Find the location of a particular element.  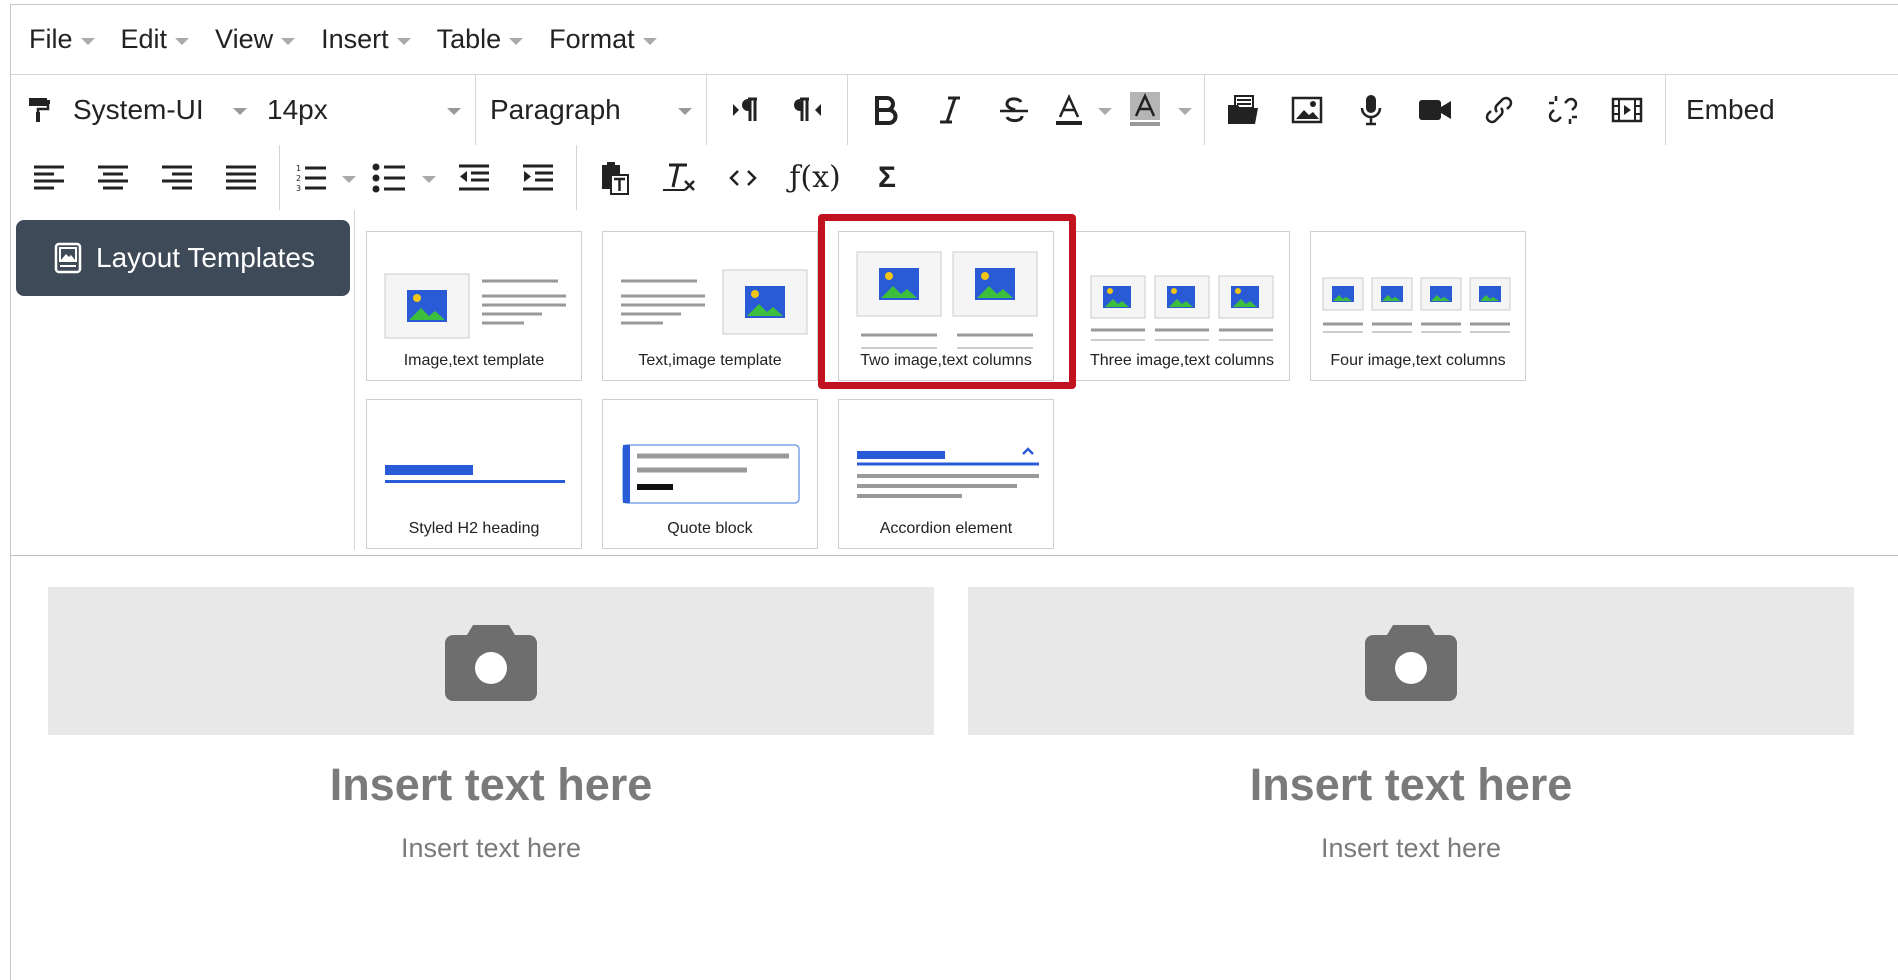

bold-button is located at coordinates (886, 110).